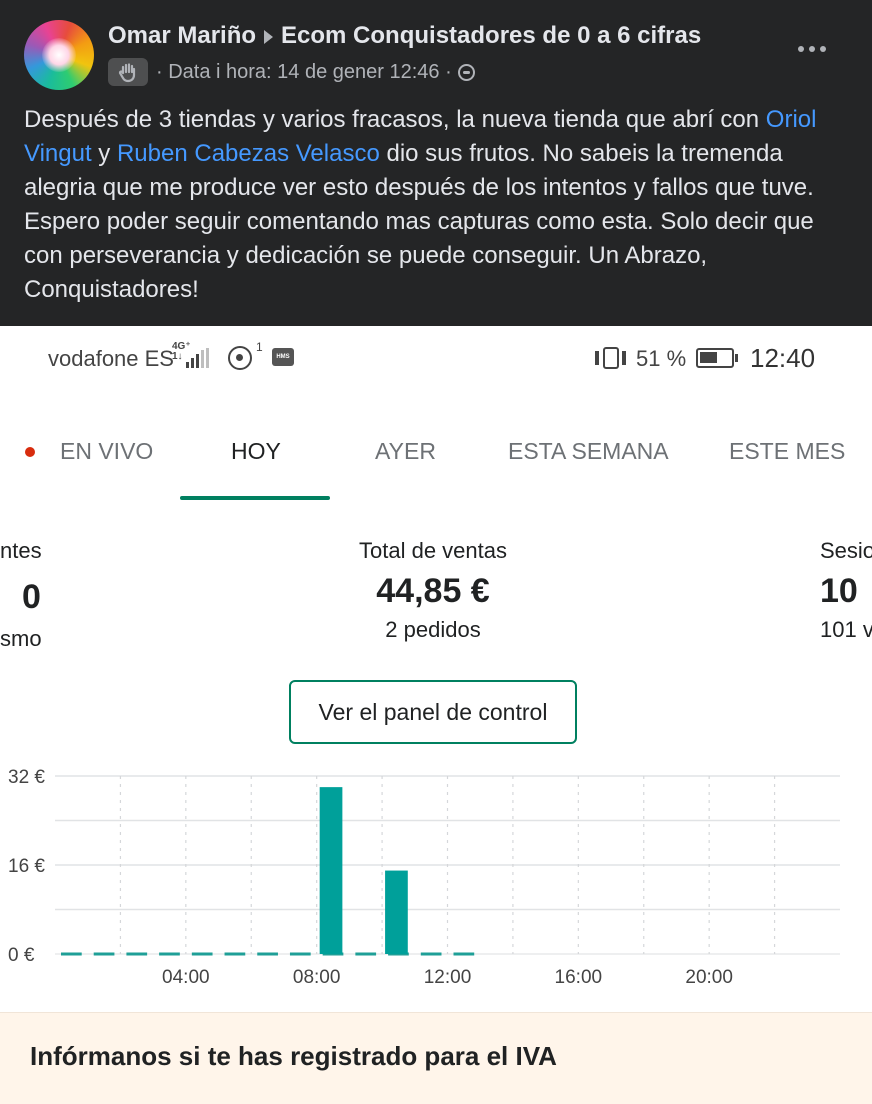 The width and height of the screenshot is (872, 1104). What do you see at coordinates (405, 451) in the screenshot?
I see `tab-ayer: AYER` at bounding box center [405, 451].